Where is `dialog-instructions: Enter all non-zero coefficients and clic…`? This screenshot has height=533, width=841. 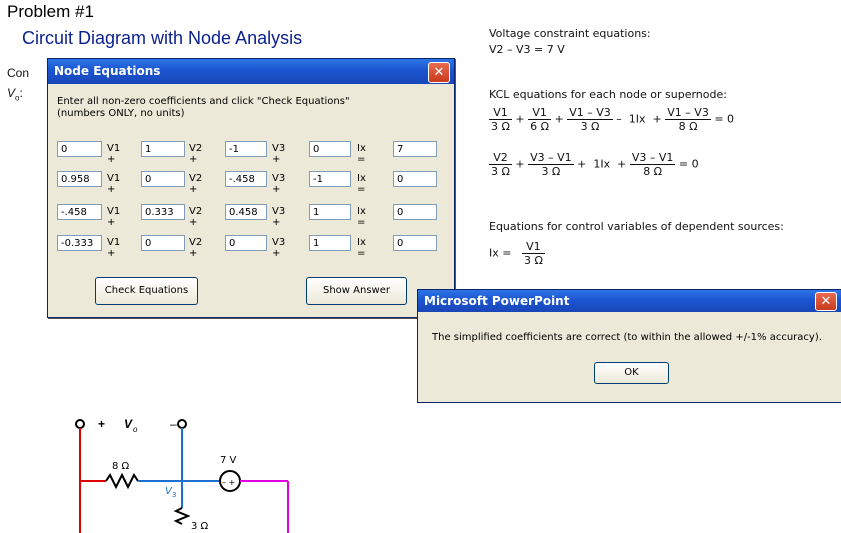 dialog-instructions: Enter all non-zero coefficients and clic… is located at coordinates (203, 108).